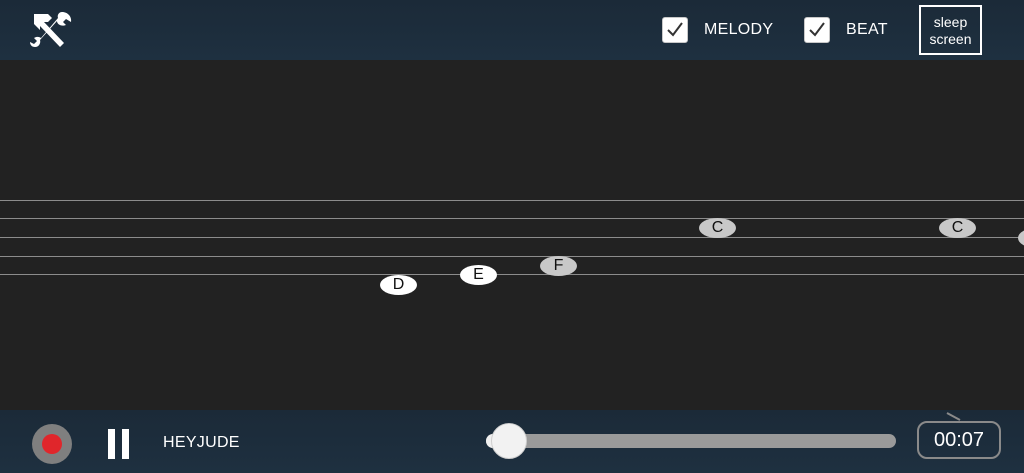 The height and width of the screenshot is (473, 1024). Describe the element at coordinates (119, 444) in the screenshot. I see `pause-button` at that location.